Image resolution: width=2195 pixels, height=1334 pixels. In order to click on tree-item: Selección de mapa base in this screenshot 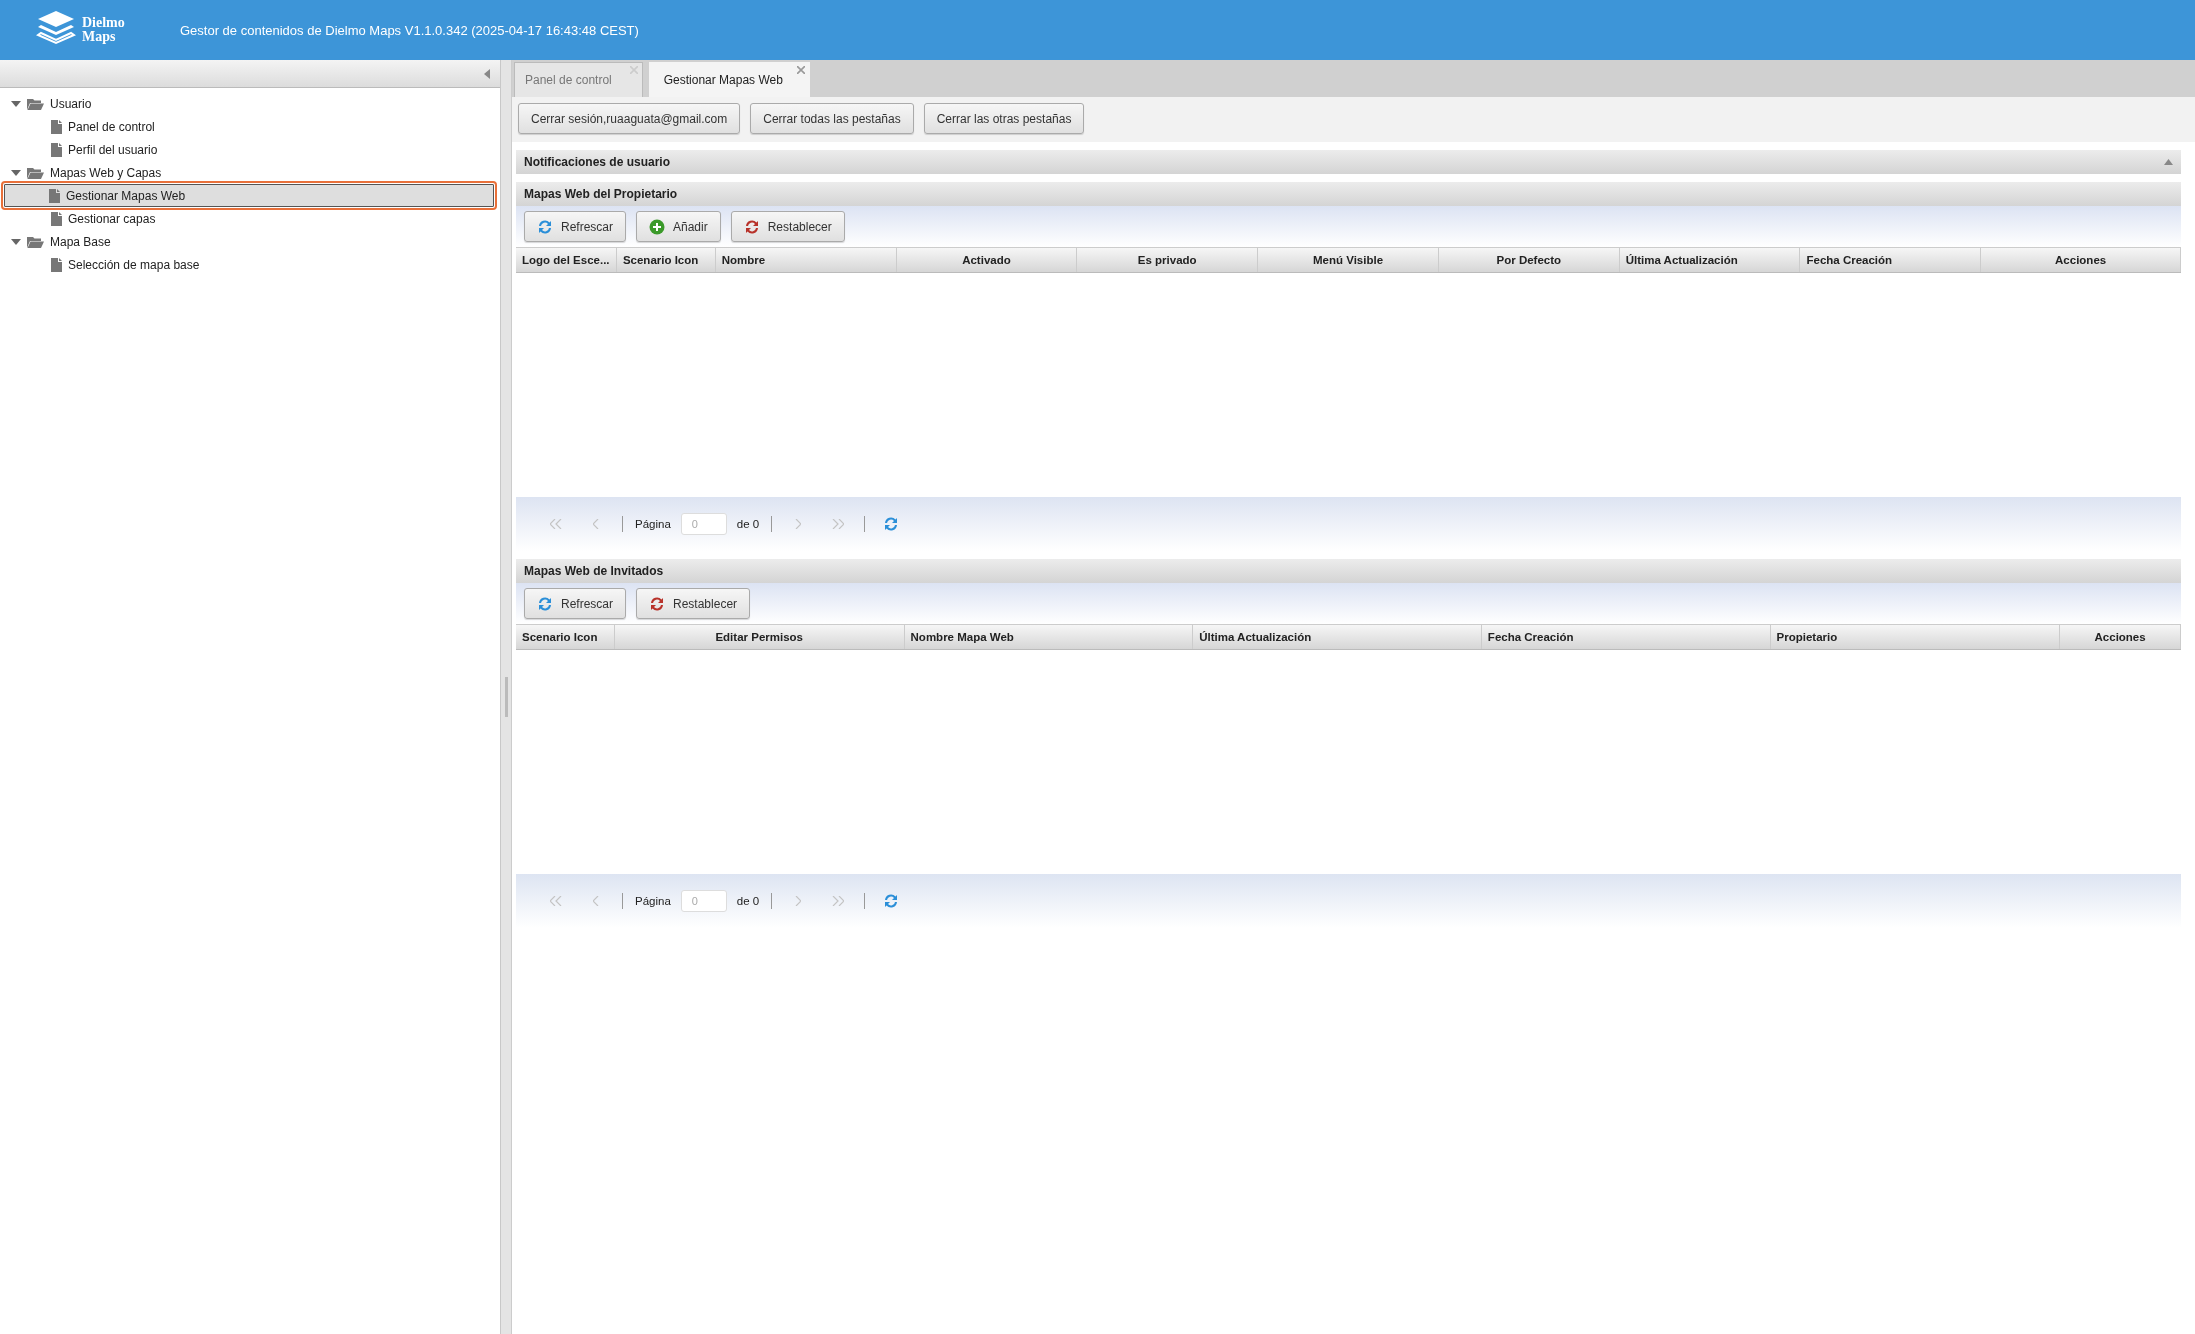, I will do `click(250, 264)`.